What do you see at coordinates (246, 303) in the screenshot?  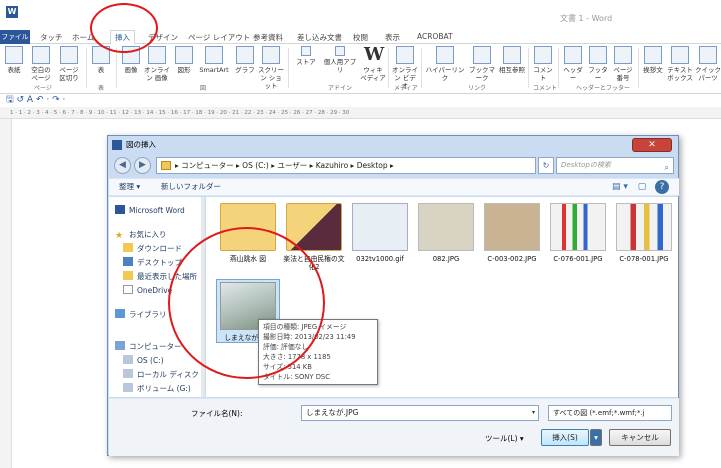 I see `annotation-circle-selected-image` at bounding box center [246, 303].